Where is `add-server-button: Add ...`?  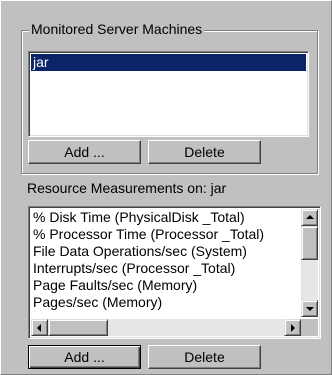
add-server-button: Add ... is located at coordinates (84, 152).